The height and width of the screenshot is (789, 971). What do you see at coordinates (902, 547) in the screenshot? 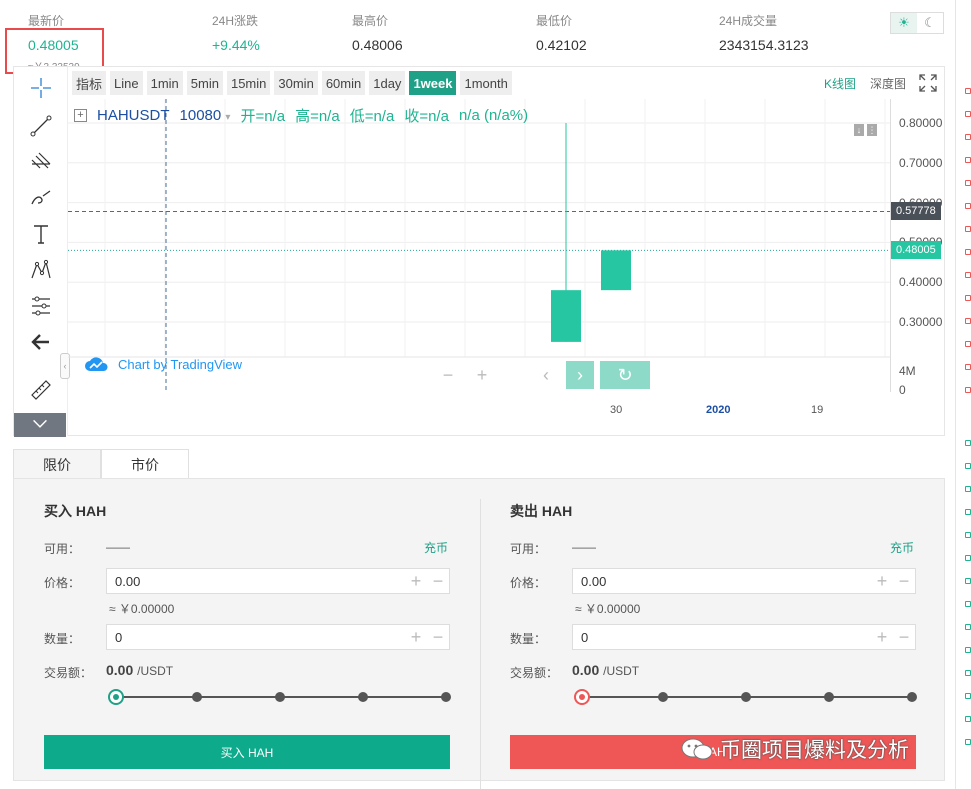
I see `sell-deposit-link: 充币` at bounding box center [902, 547].